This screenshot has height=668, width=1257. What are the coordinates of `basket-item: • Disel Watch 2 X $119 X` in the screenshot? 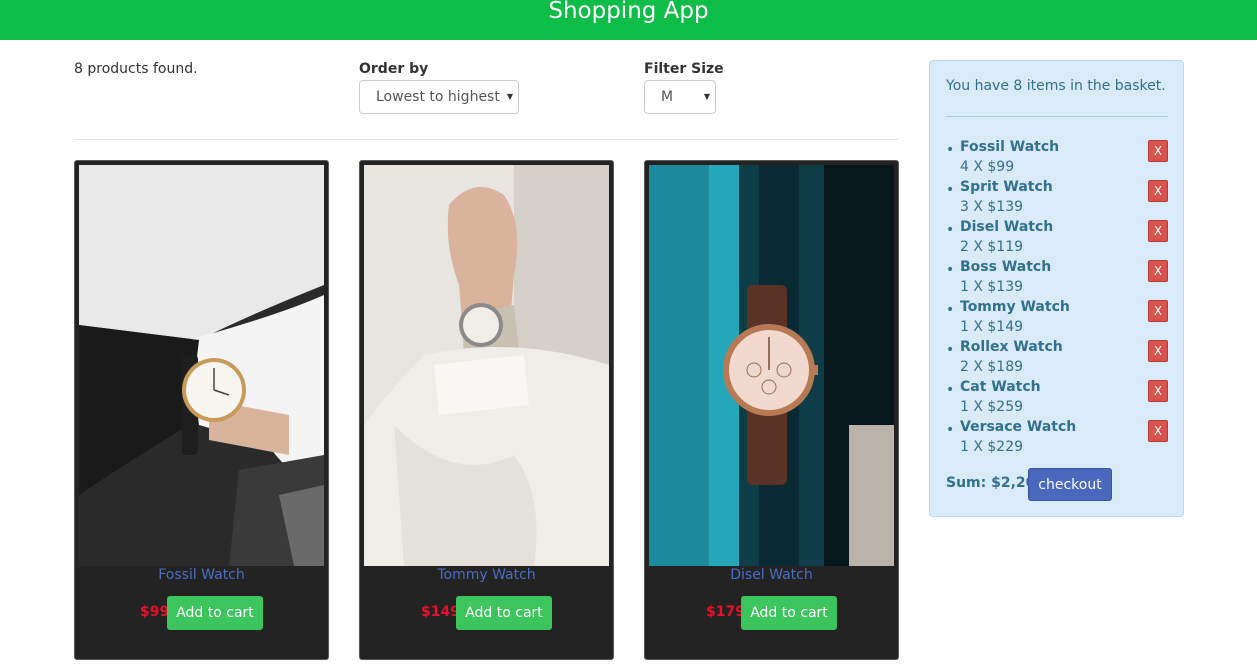 It's located at (1057, 239).